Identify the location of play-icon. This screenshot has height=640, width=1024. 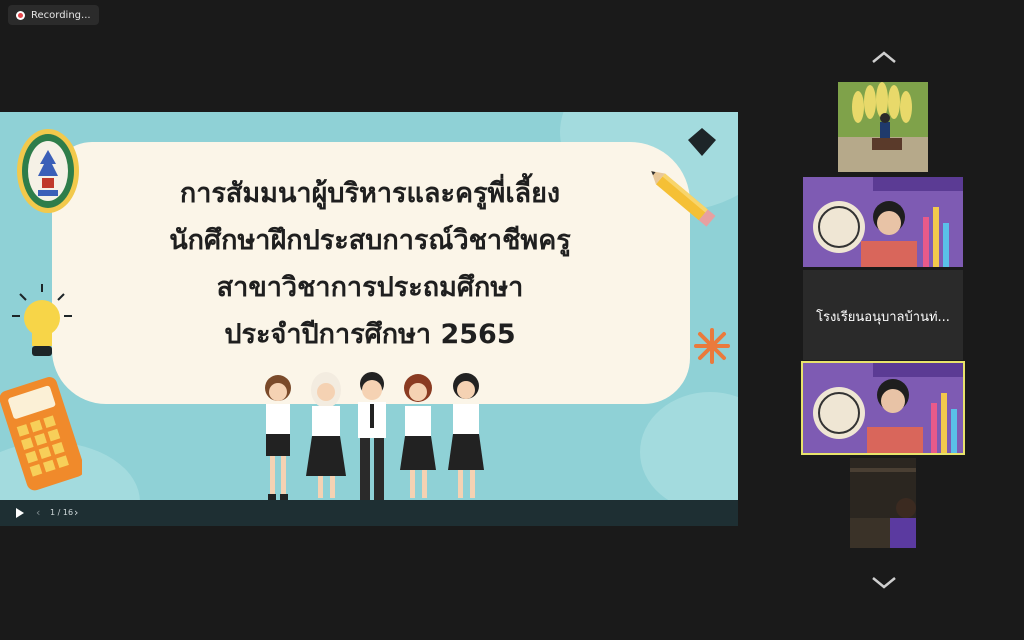
(20, 513).